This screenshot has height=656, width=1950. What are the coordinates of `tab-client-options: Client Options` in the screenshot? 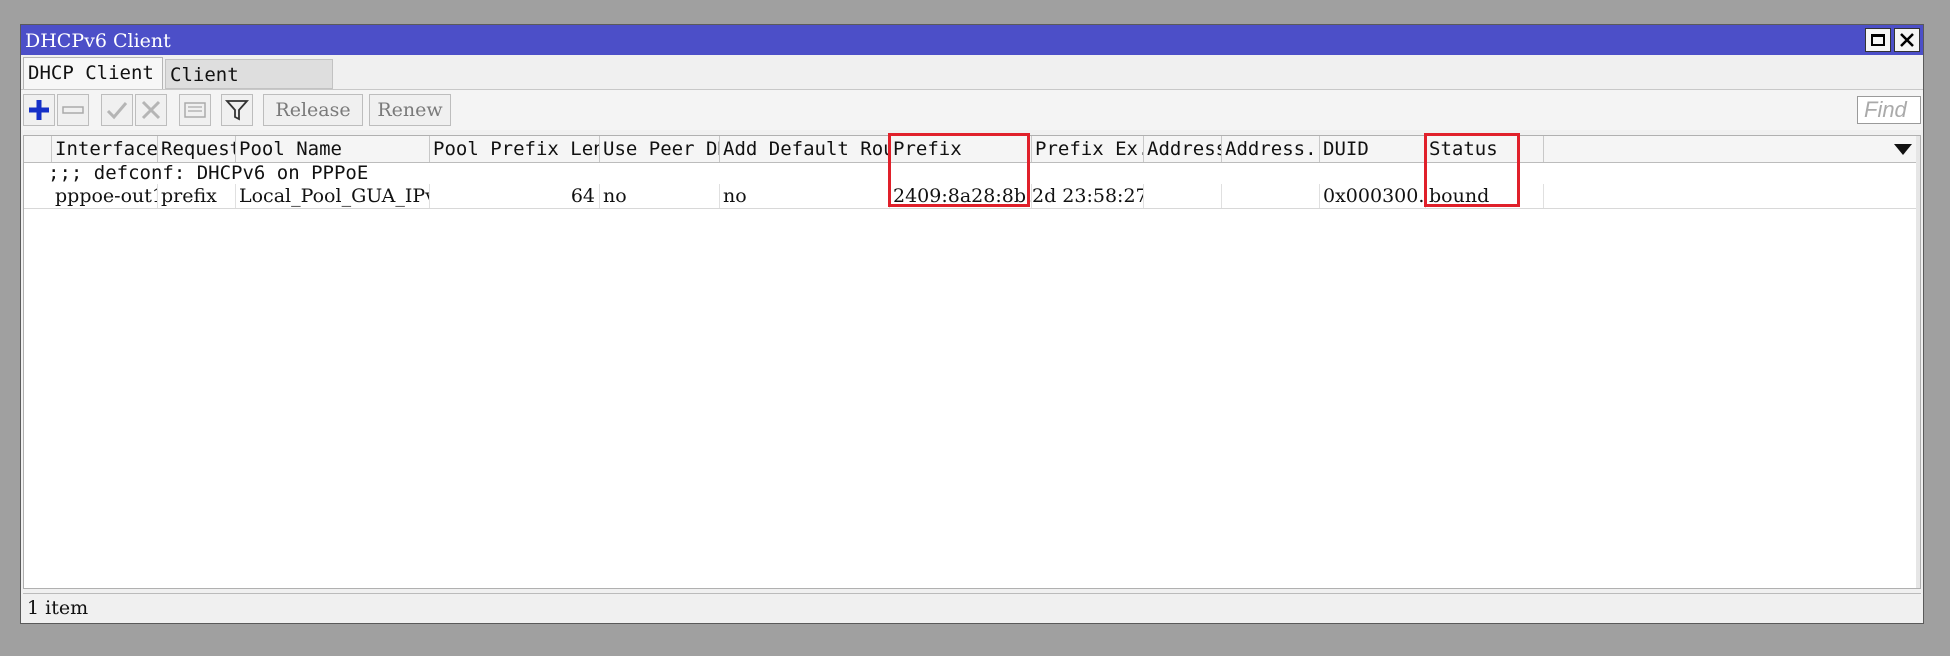 It's located at (249, 87).